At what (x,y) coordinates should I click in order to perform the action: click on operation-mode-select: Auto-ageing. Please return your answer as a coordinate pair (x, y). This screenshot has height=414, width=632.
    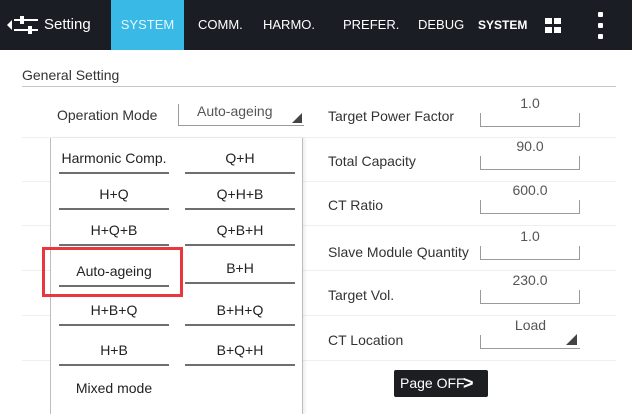
    Looking at the image, I should click on (241, 114).